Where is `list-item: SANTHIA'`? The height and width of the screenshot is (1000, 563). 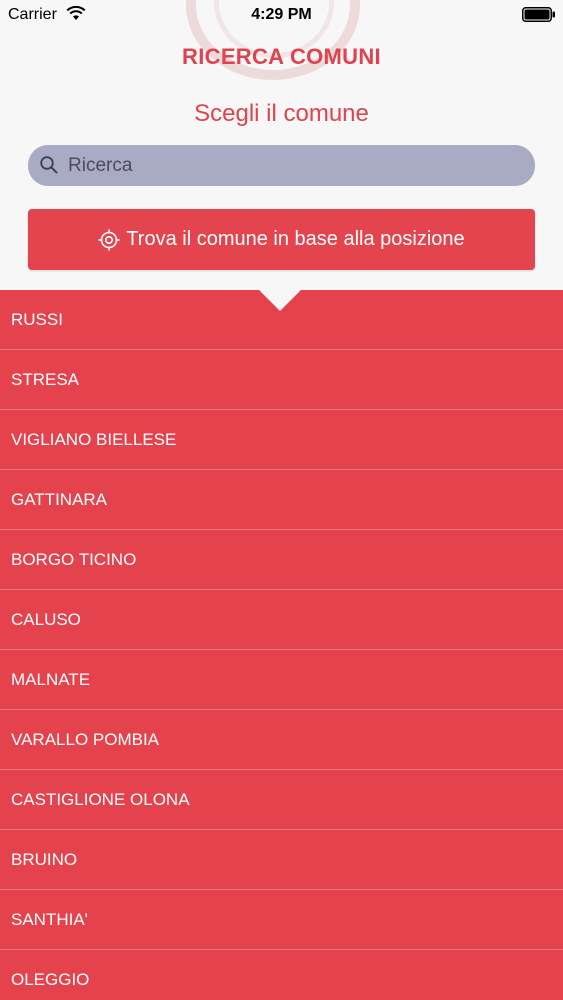 list-item: SANTHIA' is located at coordinates (281, 920).